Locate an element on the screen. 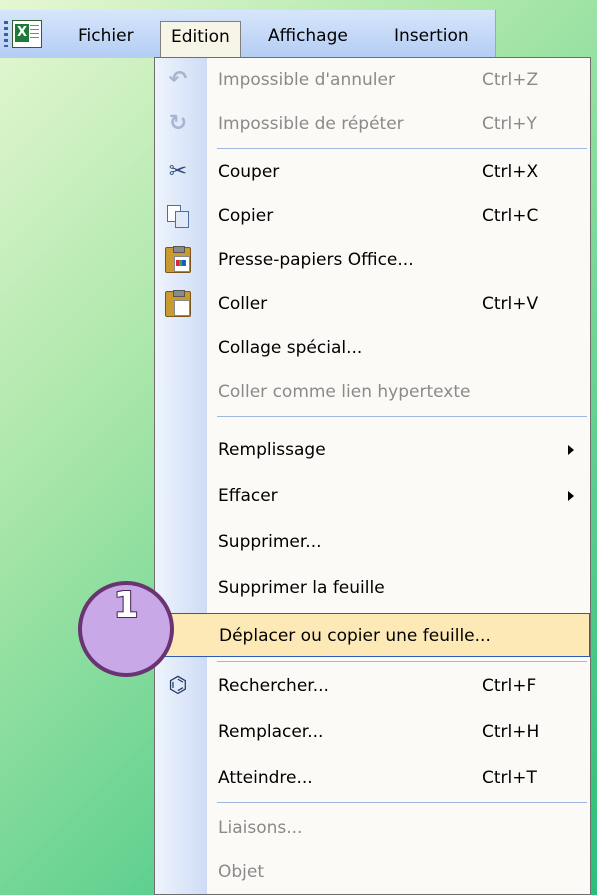 The height and width of the screenshot is (895, 597). office-clipboard-icon is located at coordinates (178, 259).